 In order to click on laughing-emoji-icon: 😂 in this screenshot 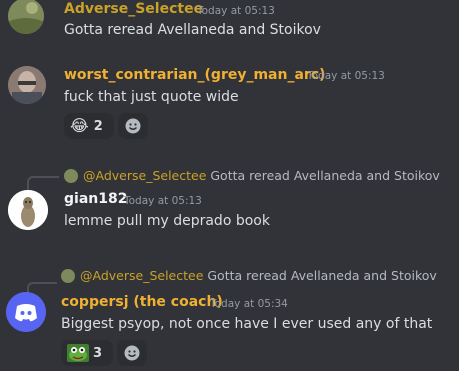, I will do `click(79, 125)`.